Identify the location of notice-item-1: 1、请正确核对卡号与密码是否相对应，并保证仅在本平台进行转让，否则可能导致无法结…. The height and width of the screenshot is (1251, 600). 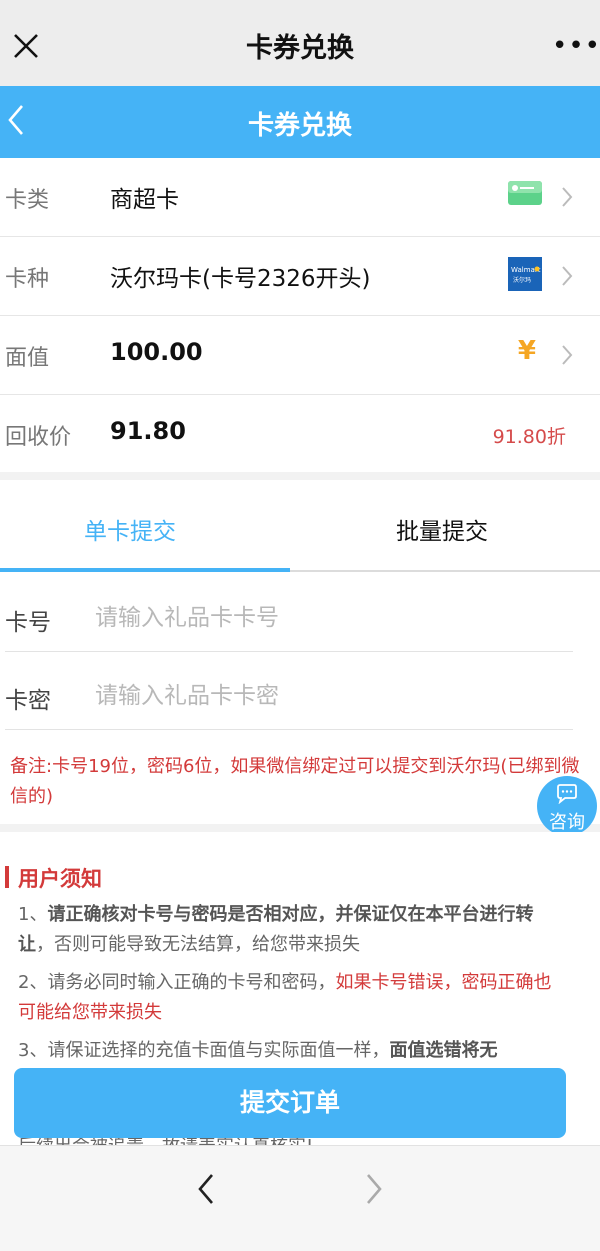
(276, 929).